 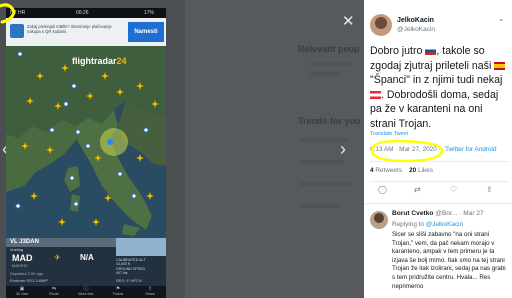 What do you see at coordinates (416, 29) in the screenshot?
I see `tweet-author-handle: @JelkoKacin` at bounding box center [416, 29].